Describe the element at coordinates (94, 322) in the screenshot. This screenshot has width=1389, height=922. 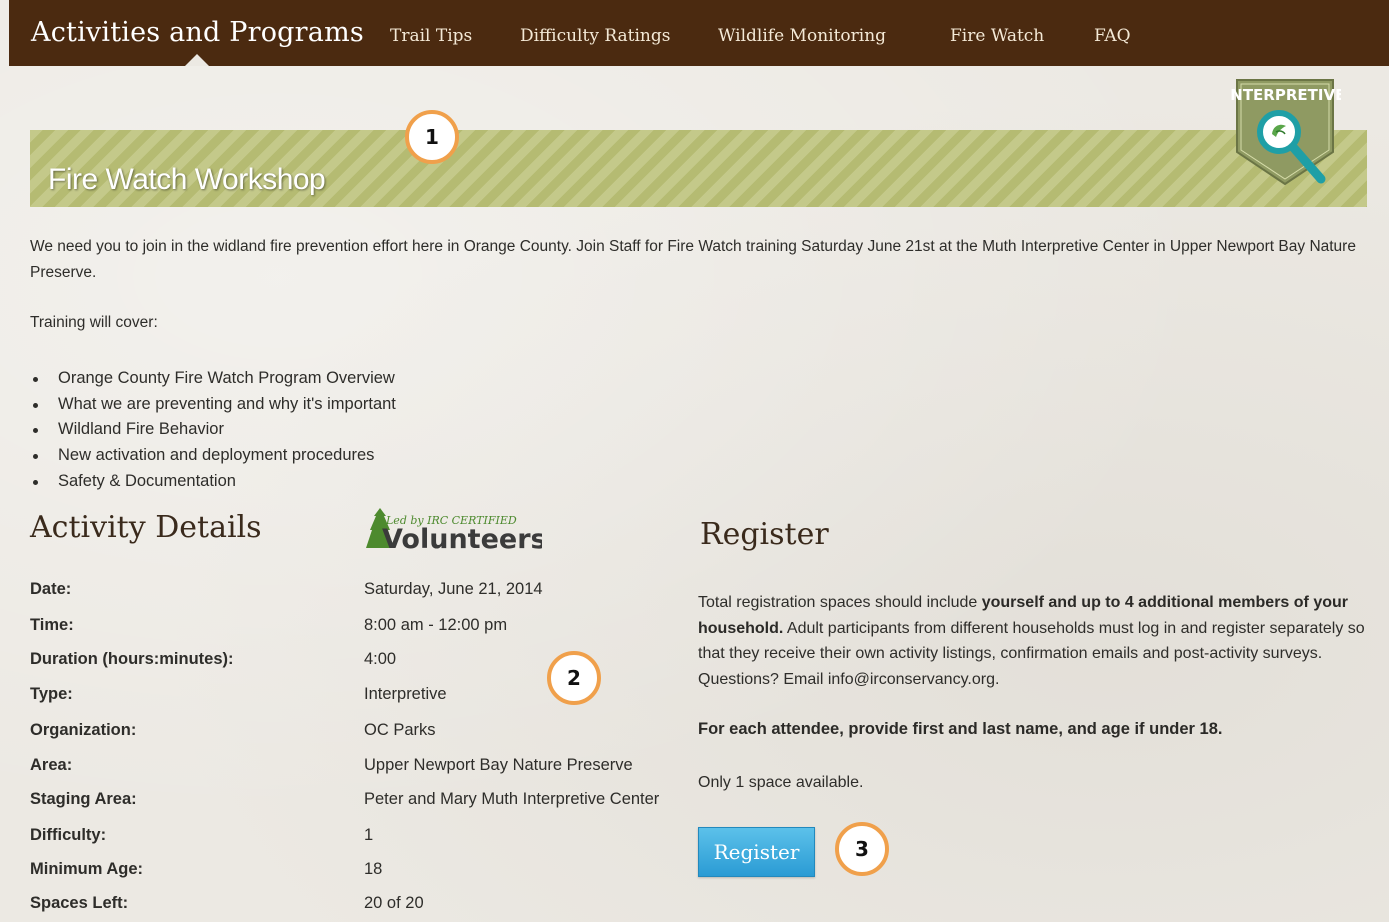
I see `training-label: Training will cover:` at that location.